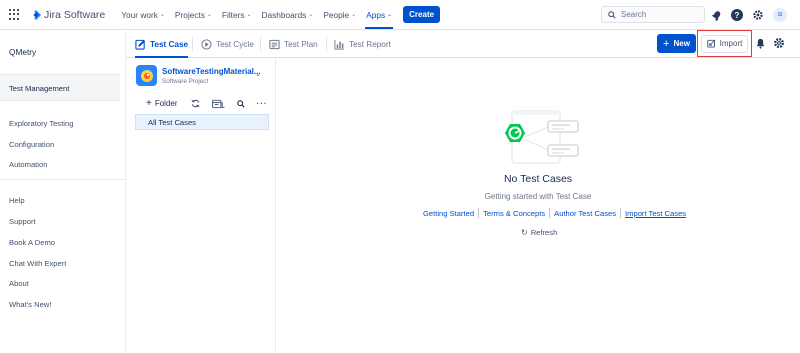 This screenshot has height=353, width=800. I want to click on nav-filters: Filters ⌄, so click(237, 15).